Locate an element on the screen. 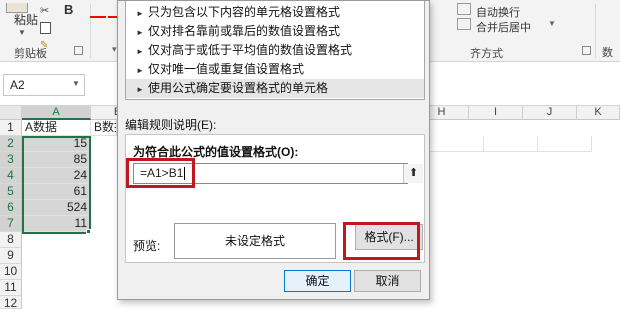 The width and height of the screenshot is (620, 309). row-header-3: 3 is located at coordinates (11, 160).